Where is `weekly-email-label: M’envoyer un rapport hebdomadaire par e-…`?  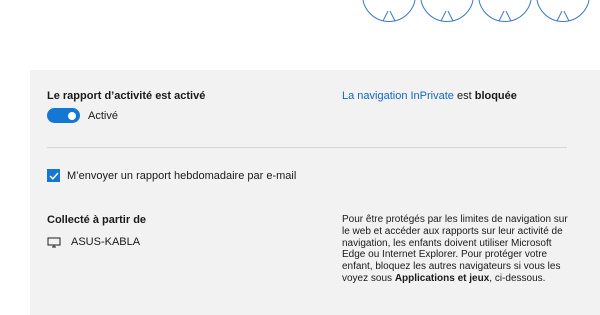 weekly-email-label: M’envoyer un rapport hebdomadaire par e-… is located at coordinates (182, 175).